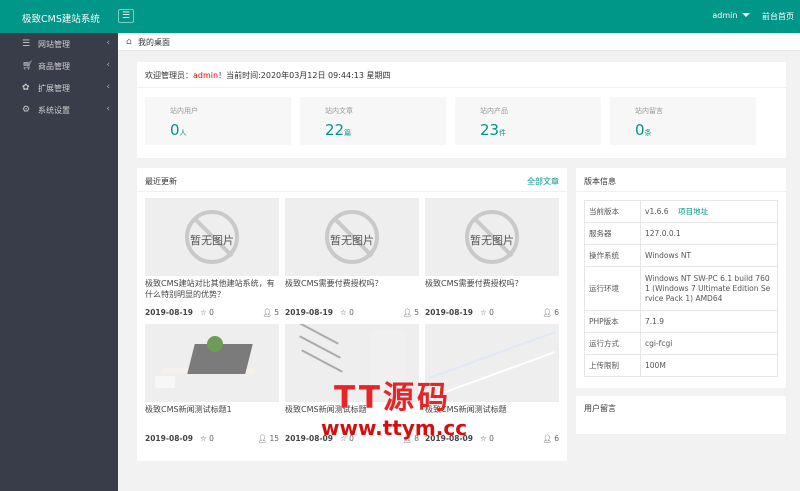  Describe the element at coordinates (169, 75) in the screenshot. I see `welcome-prefix: 欢迎管理员：` at that location.